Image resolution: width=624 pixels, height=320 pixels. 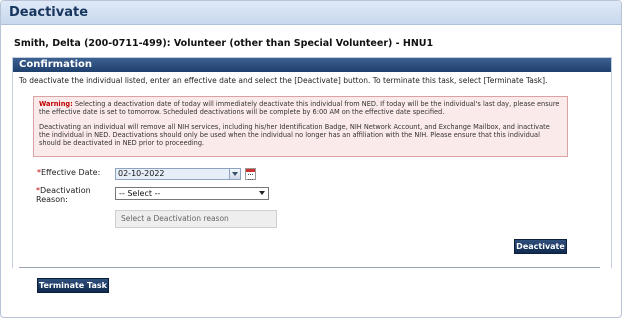 I want to click on calendar-icon, so click(x=250, y=174).